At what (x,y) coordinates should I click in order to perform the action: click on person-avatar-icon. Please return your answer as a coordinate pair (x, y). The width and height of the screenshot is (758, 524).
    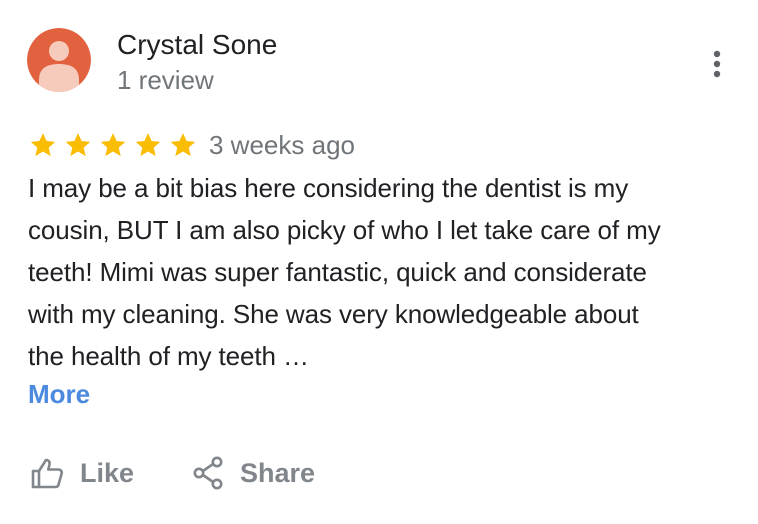
    Looking at the image, I should click on (59, 60).